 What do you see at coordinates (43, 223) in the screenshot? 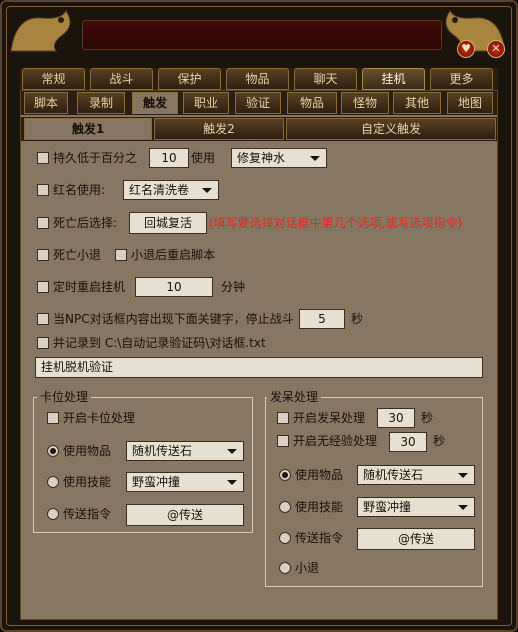
I see `death-select-checkbox` at bounding box center [43, 223].